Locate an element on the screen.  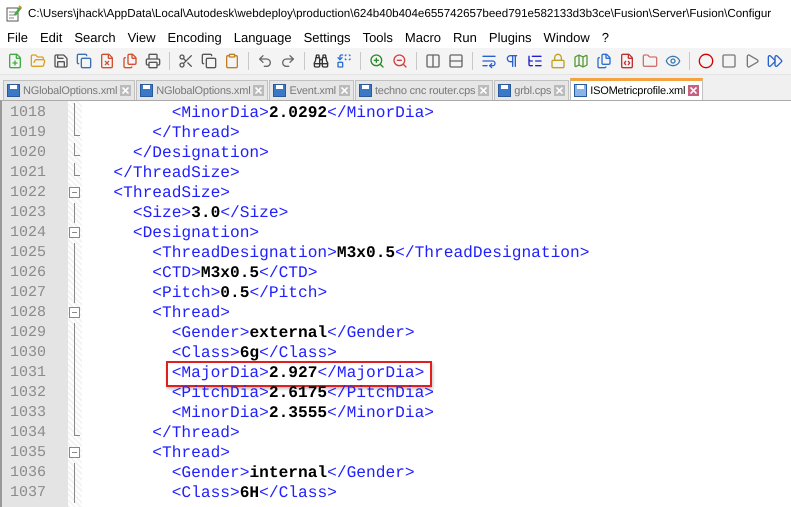
line-number: 1031 is located at coordinates (28, 373).